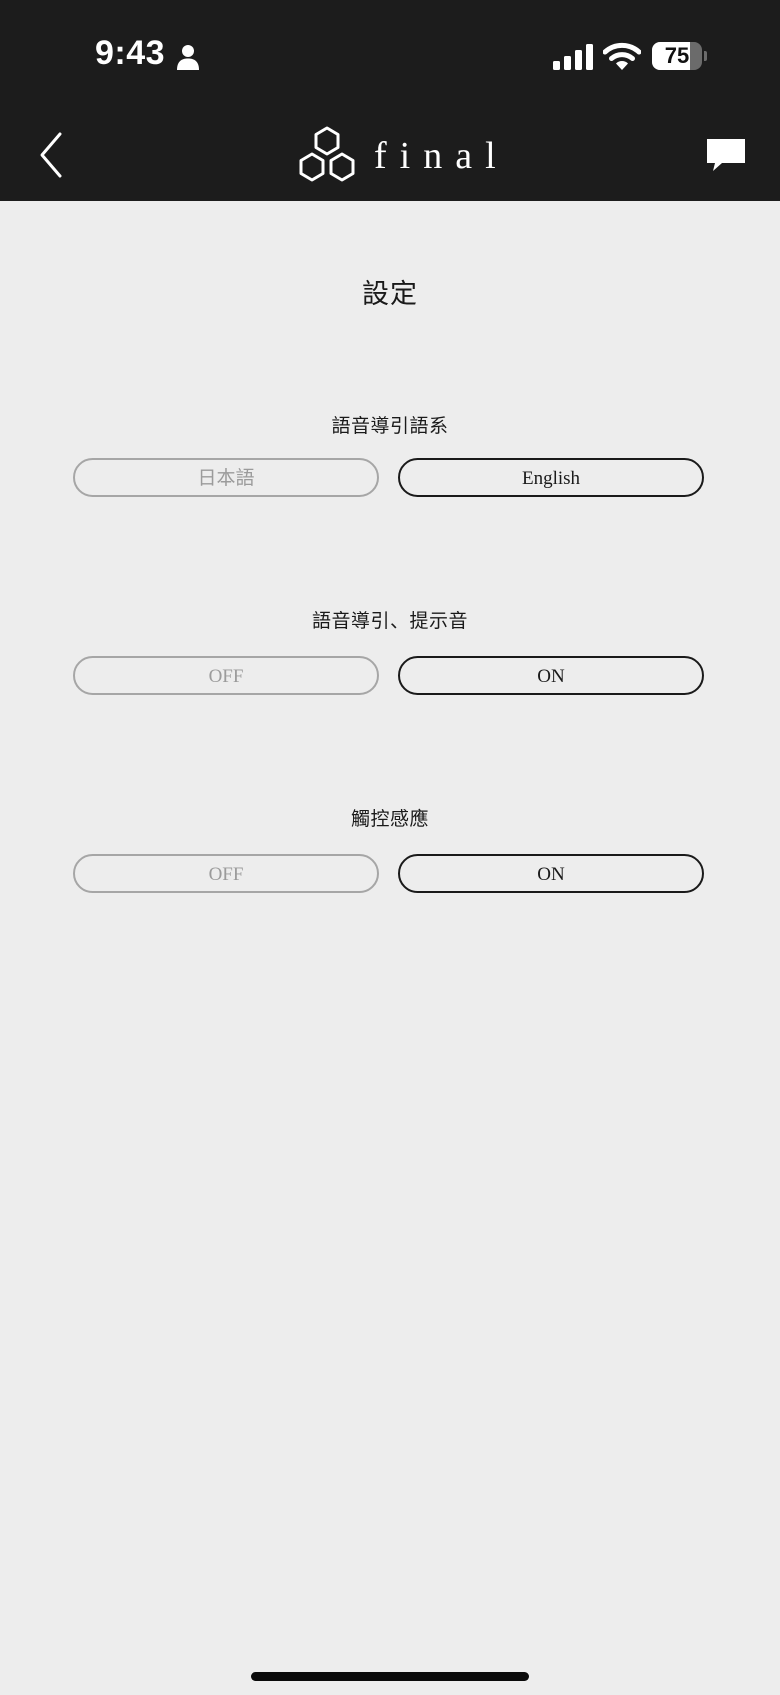  What do you see at coordinates (390, 100) in the screenshot?
I see `app-header: 9:43 75 final` at bounding box center [390, 100].